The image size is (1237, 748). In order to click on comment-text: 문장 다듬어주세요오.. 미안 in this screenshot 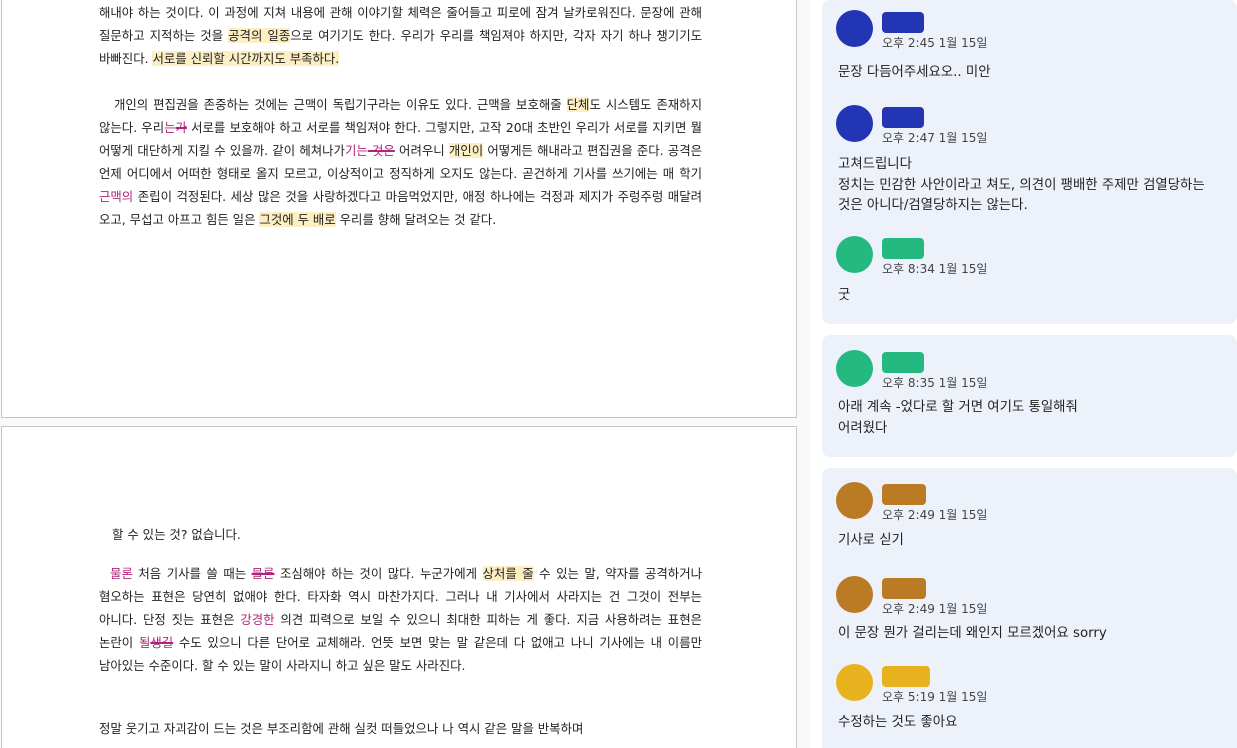, I will do `click(914, 72)`.